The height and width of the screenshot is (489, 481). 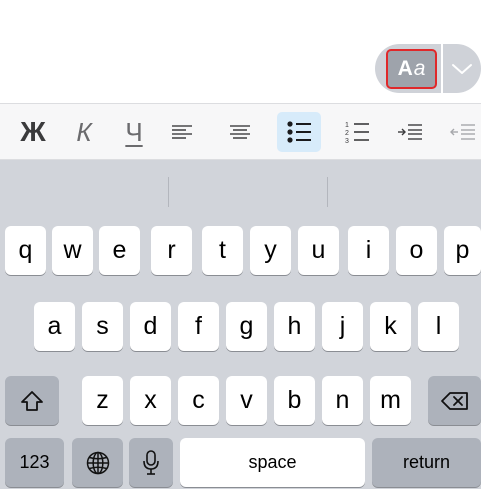 I want to click on text-format-button: Aa, so click(x=411, y=69).